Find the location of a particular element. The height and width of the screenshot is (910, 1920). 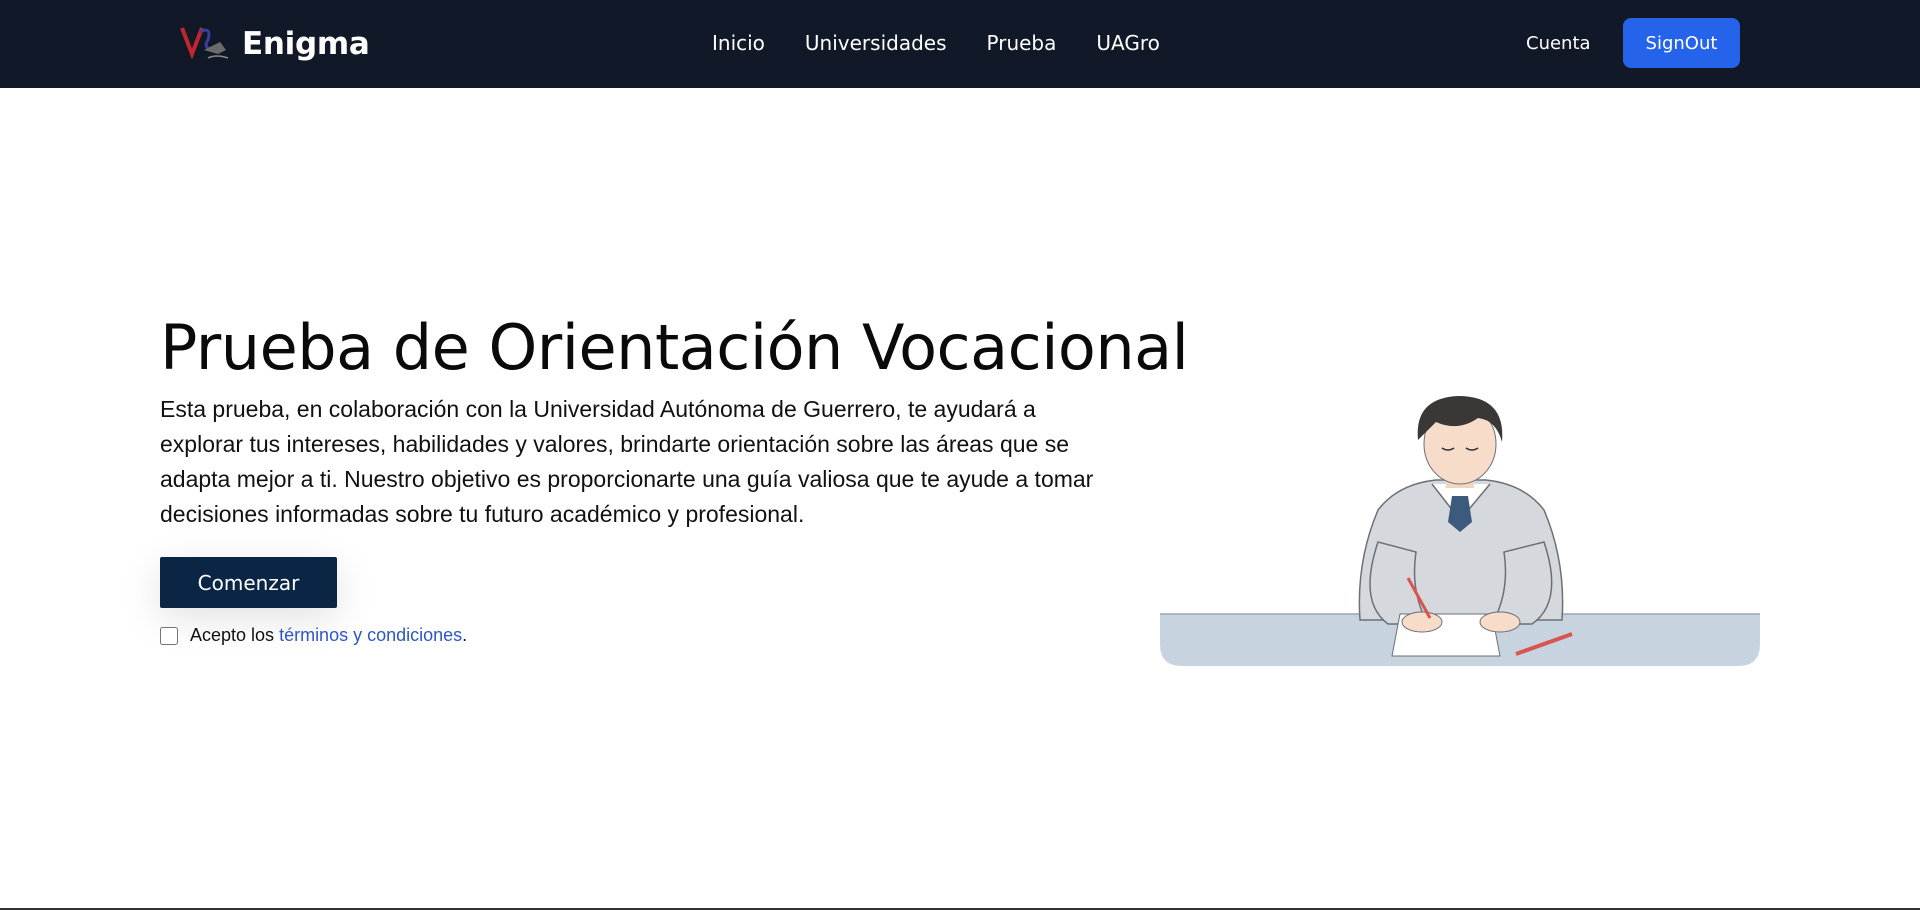

brand-name: Enigma is located at coordinates (306, 44).